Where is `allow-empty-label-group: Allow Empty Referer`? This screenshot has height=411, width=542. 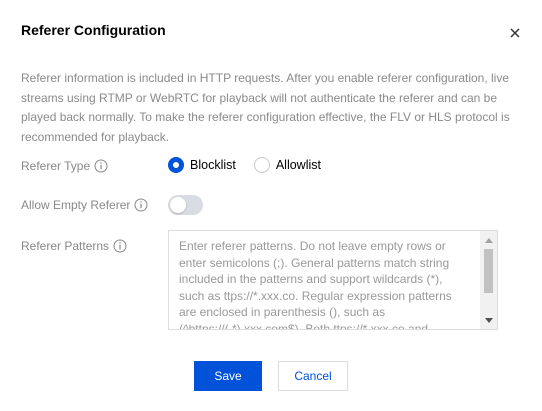 allow-empty-label-group: Allow Empty Referer is located at coordinates (84, 205).